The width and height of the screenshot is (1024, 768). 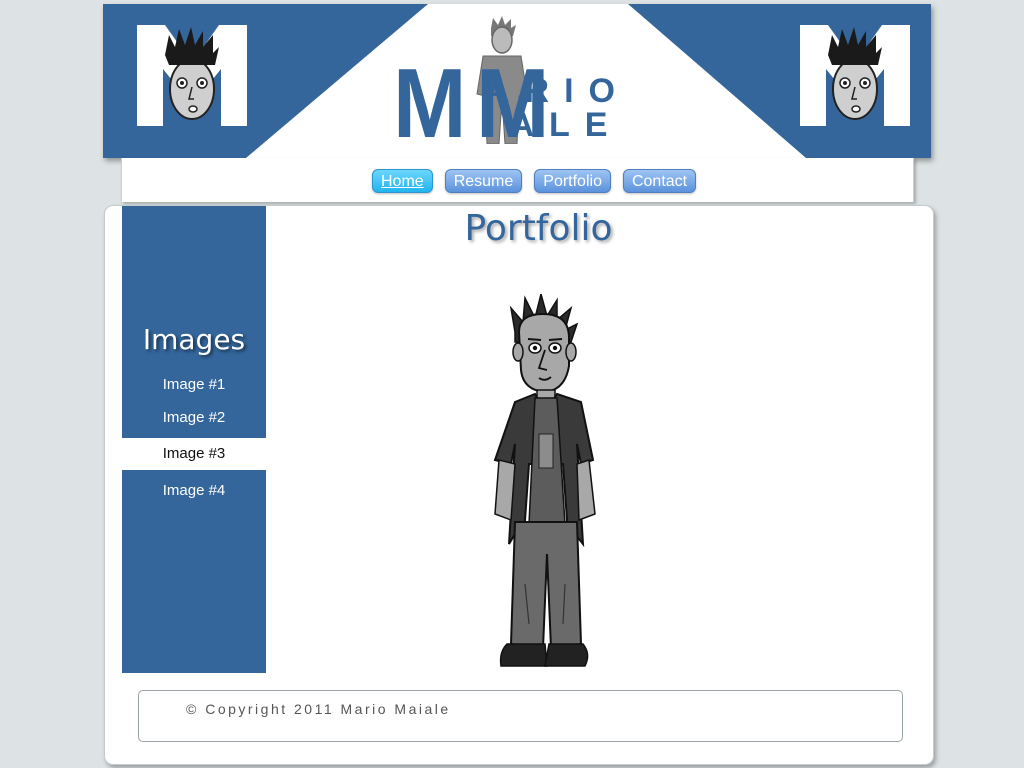 What do you see at coordinates (318, 709) in the screenshot?
I see `copyright-text: © Copyright 2011 Mario Maiale` at bounding box center [318, 709].